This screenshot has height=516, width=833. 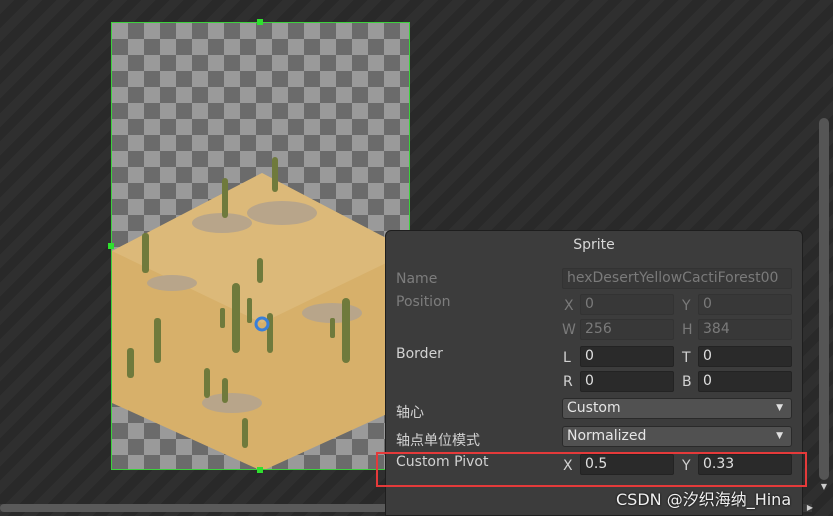 What do you see at coordinates (417, 279) in the screenshot?
I see `name-label: Name` at bounding box center [417, 279].